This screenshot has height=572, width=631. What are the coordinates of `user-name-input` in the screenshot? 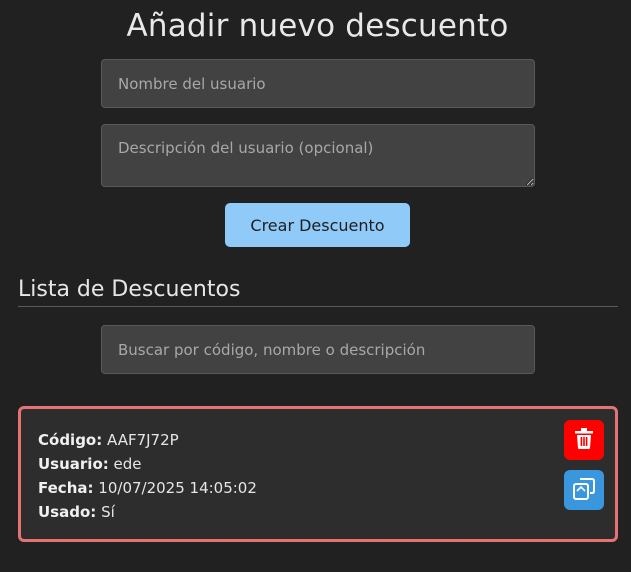 It's located at (318, 83).